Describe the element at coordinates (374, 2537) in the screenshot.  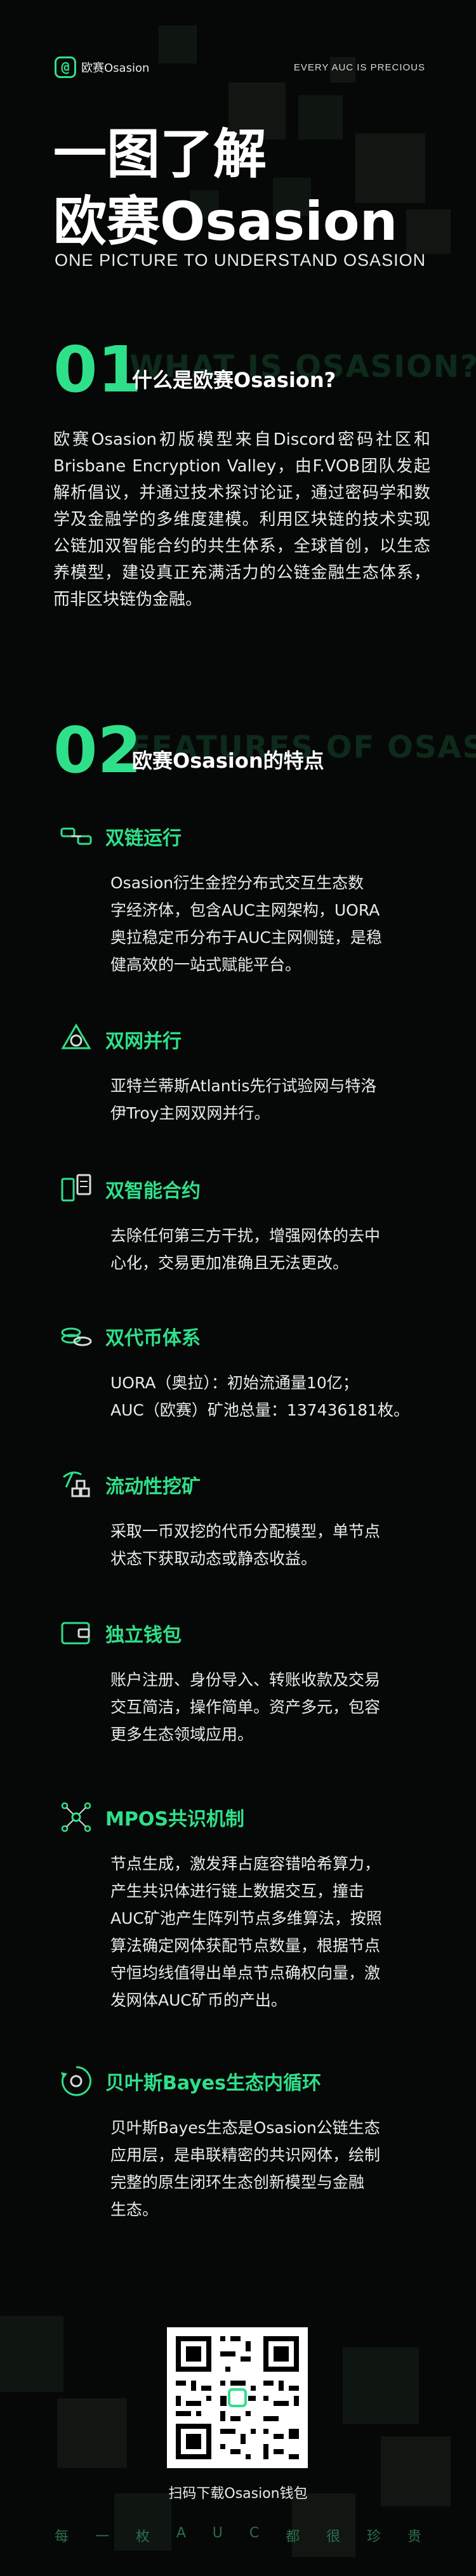
I see `footer-char: 珍` at that location.